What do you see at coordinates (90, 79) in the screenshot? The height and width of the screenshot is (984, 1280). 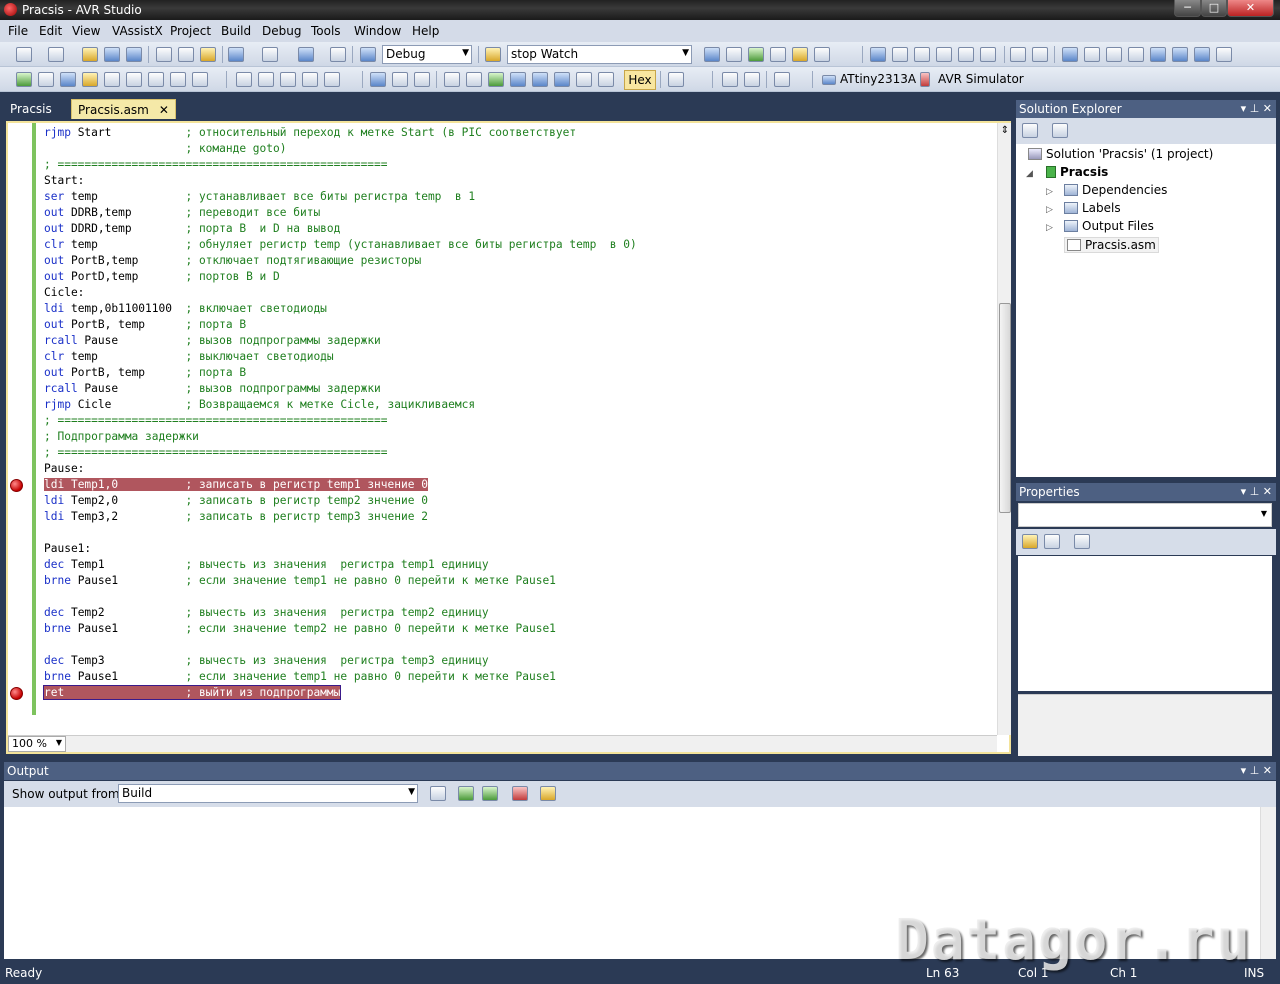 I see `clean-icon` at bounding box center [90, 79].